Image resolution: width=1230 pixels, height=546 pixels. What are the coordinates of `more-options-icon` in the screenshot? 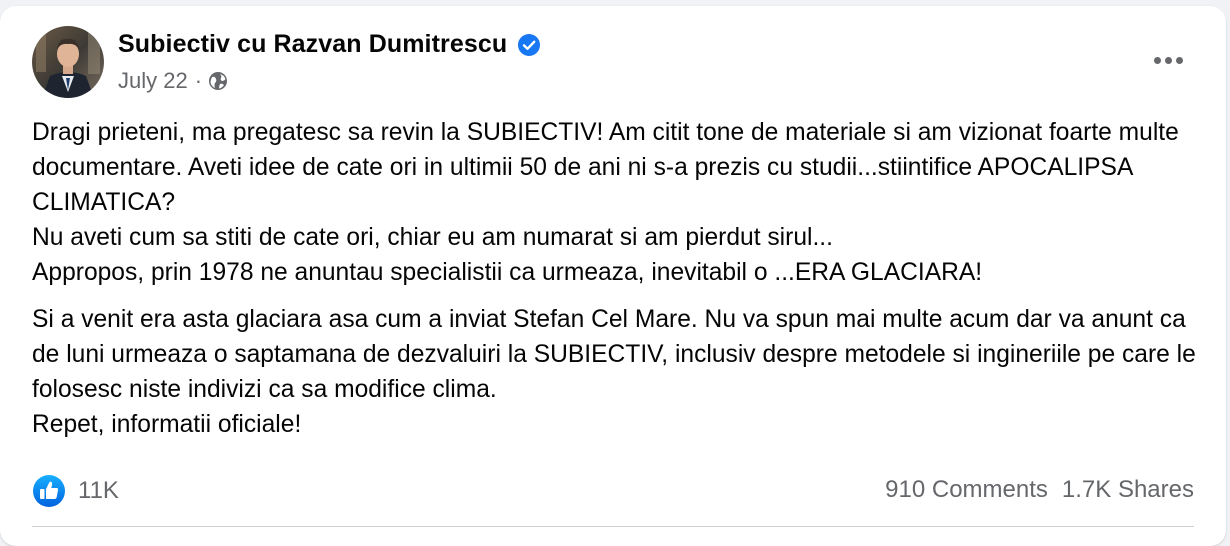 It's located at (1157, 60).